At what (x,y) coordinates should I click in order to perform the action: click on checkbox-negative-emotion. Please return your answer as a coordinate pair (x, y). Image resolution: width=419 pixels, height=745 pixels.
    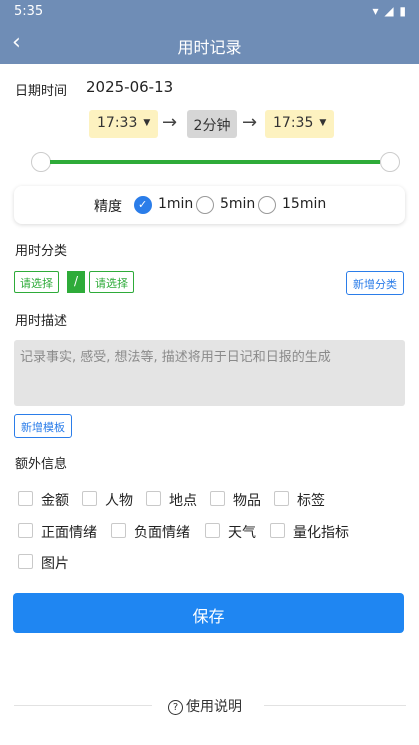
    Looking at the image, I should click on (118, 530).